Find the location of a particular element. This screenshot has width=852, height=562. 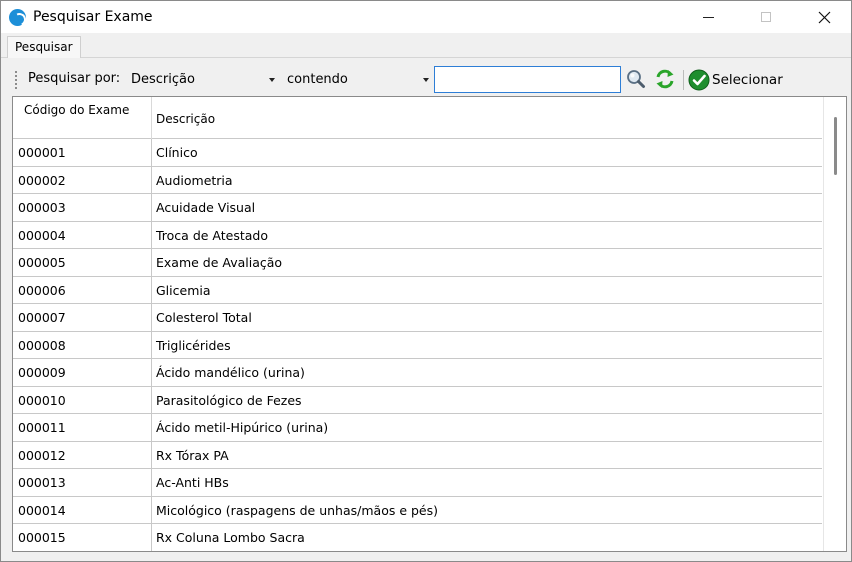

table-row: 000002 Audiometria is located at coordinates (417, 180).